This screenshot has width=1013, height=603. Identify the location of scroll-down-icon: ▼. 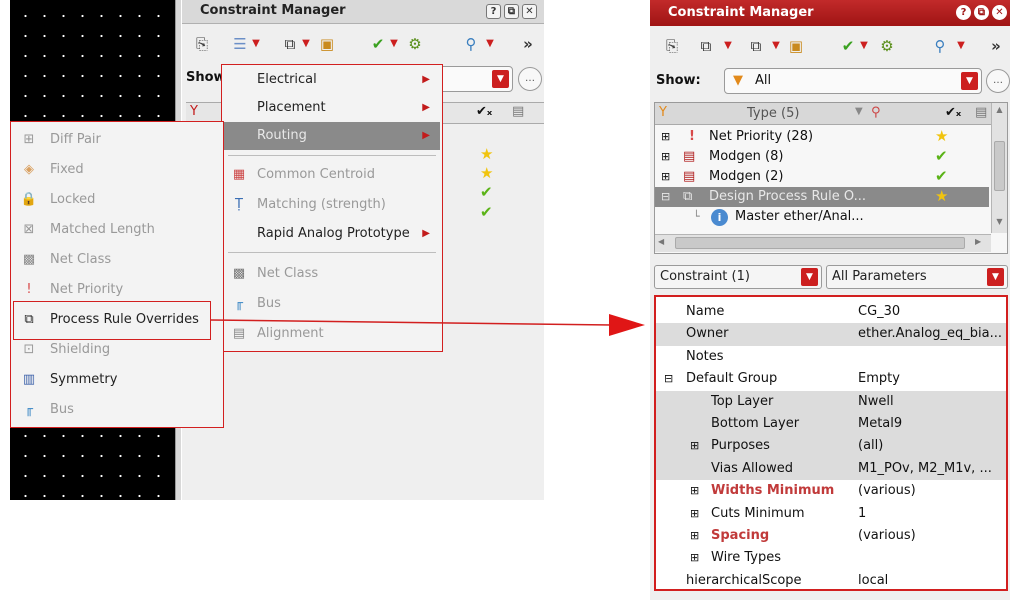
(999, 223).